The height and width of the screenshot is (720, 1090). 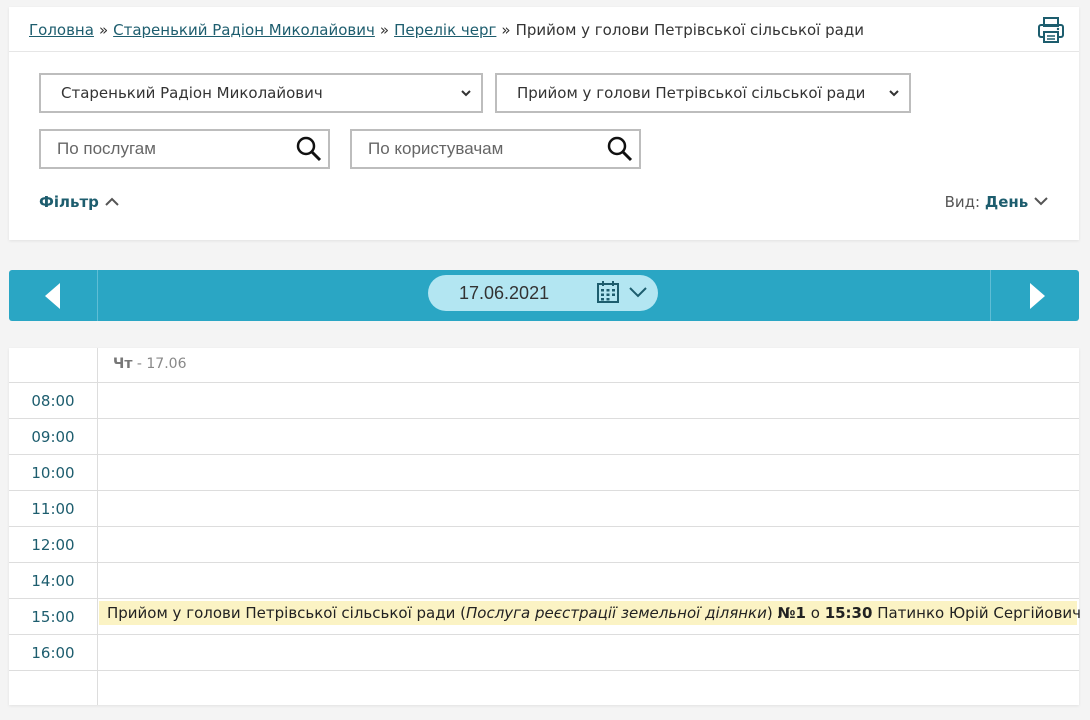 What do you see at coordinates (544, 581) in the screenshot?
I see `time-slot-row: 14:00` at bounding box center [544, 581].